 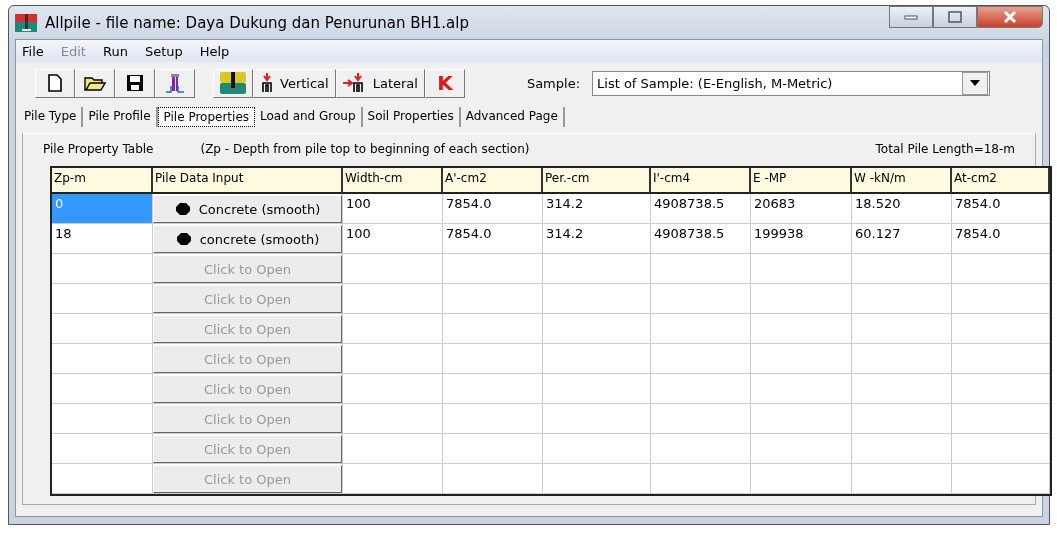 I want to click on column-header: W -kN/m, so click(x=902, y=181).